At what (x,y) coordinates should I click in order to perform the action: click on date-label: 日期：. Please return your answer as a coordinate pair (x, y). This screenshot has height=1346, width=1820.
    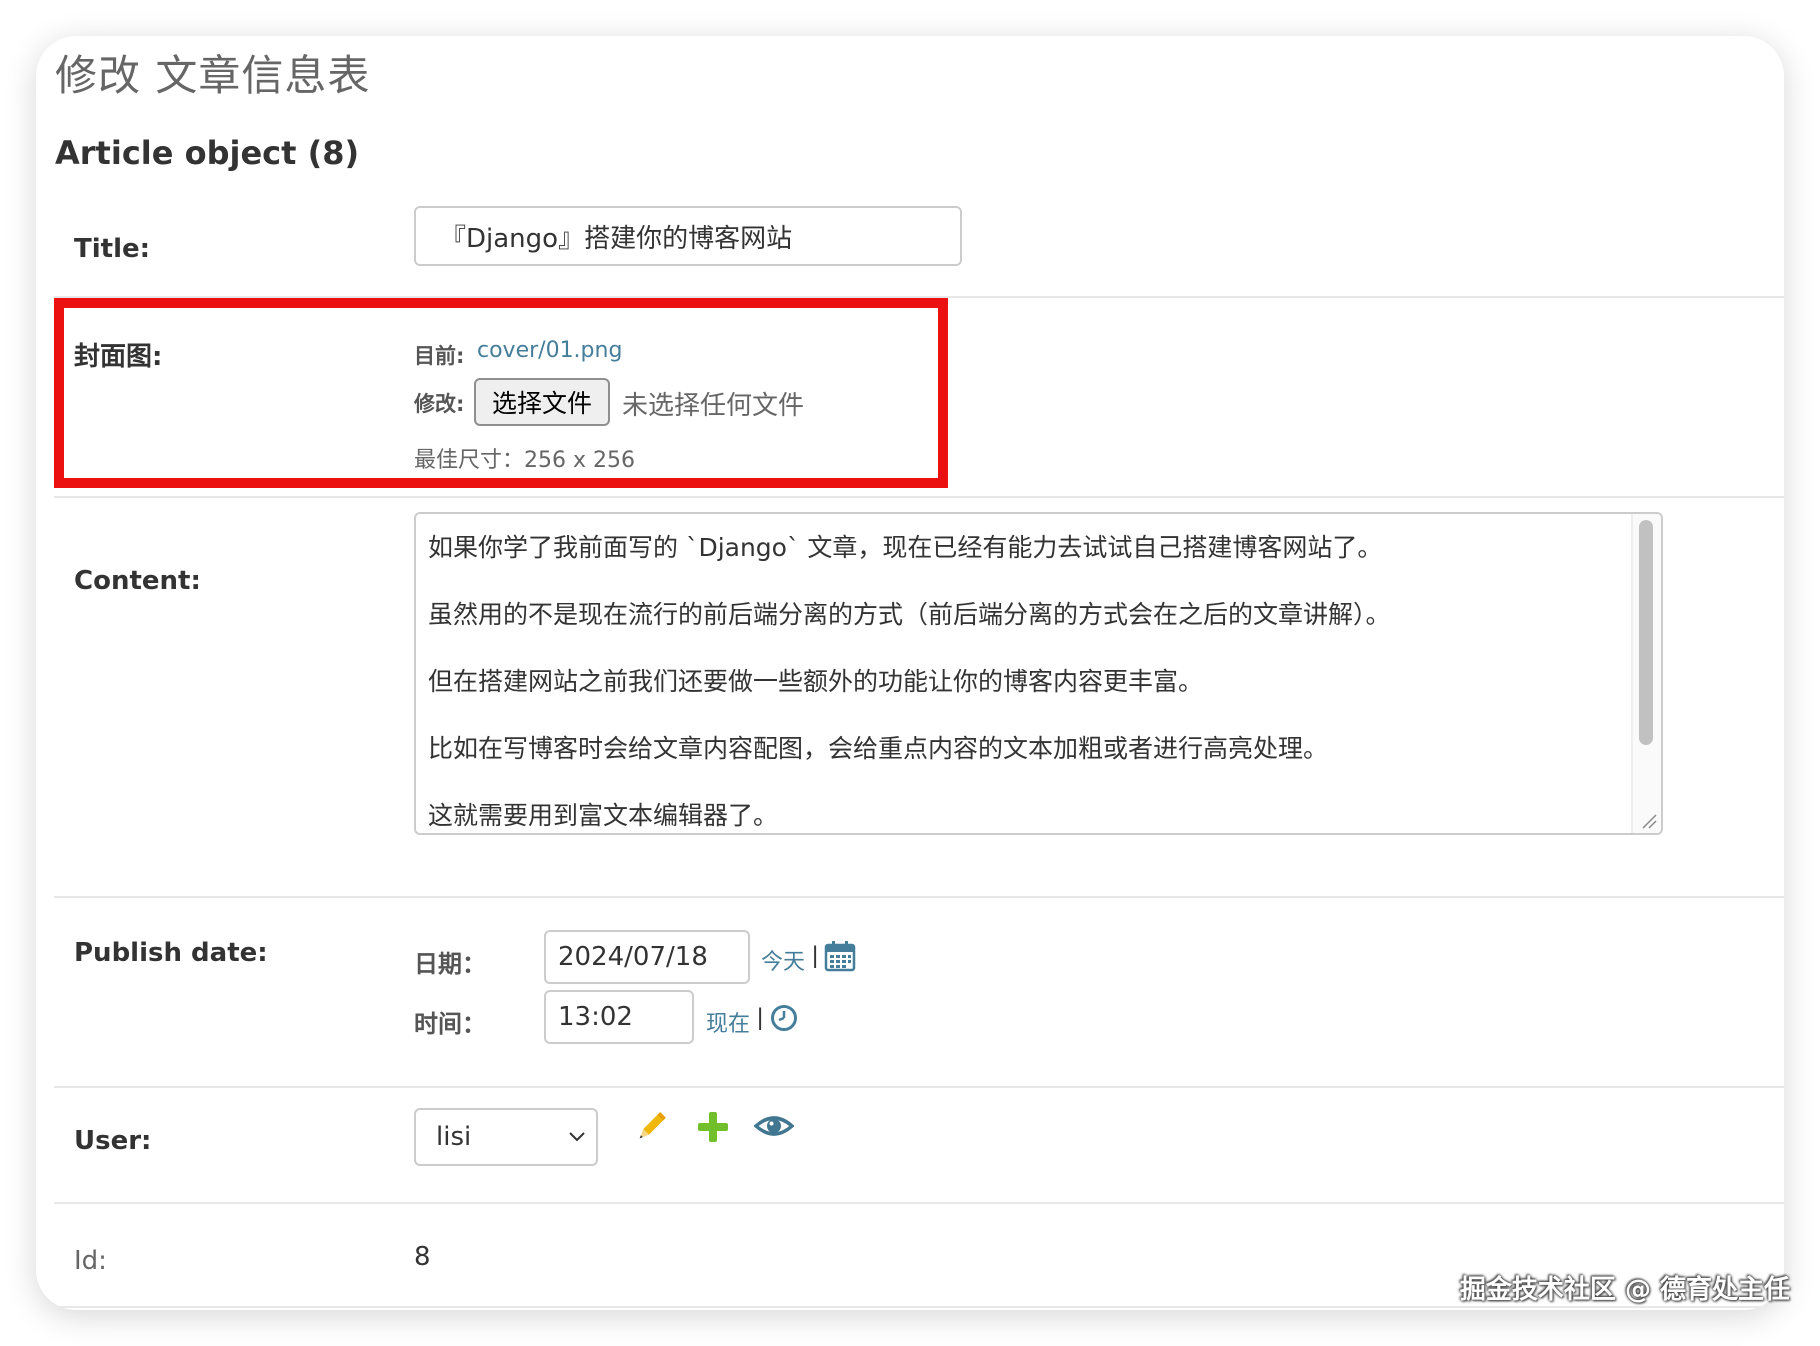
    Looking at the image, I should click on (450, 964).